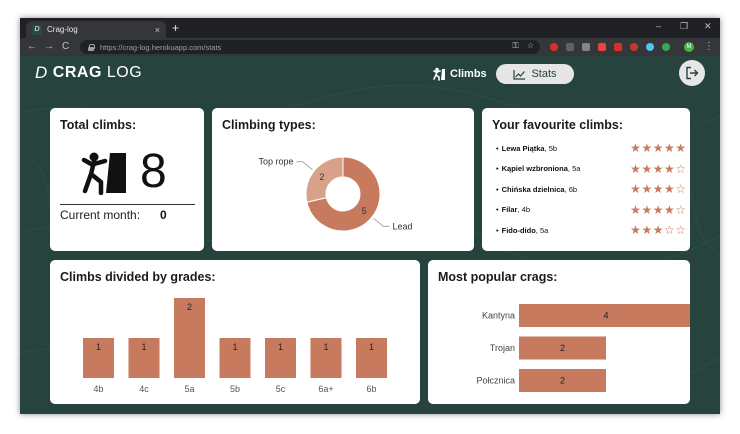  I want to click on logout-button, so click(692, 73).